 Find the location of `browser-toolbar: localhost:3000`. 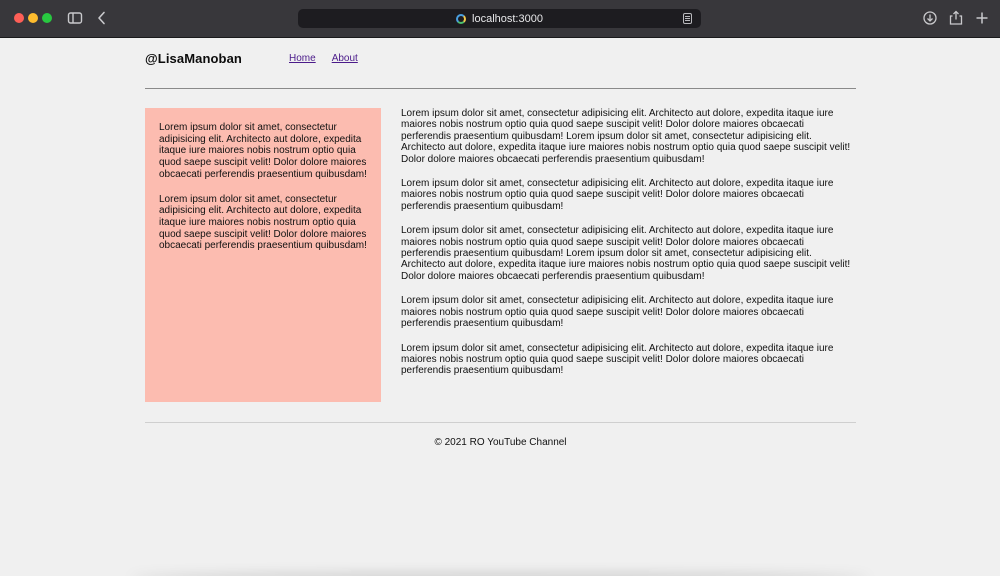

browser-toolbar: localhost:3000 is located at coordinates (500, 19).